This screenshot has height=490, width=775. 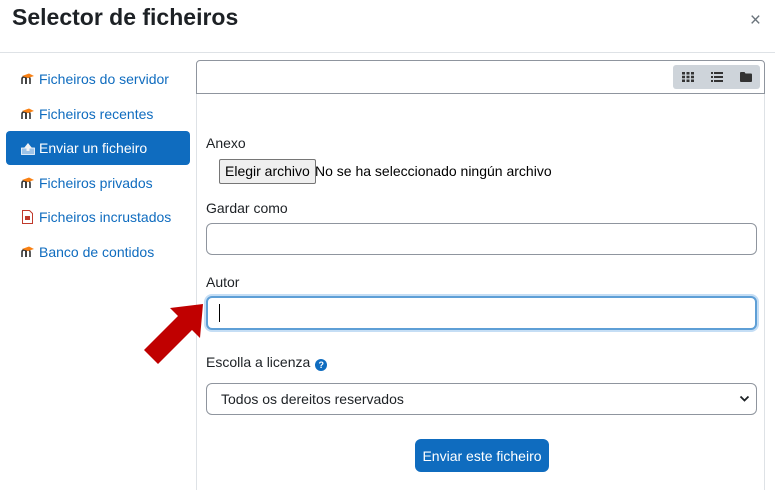 I want to click on sidebar-item-label: Ficheiros recentes, so click(x=96, y=113).